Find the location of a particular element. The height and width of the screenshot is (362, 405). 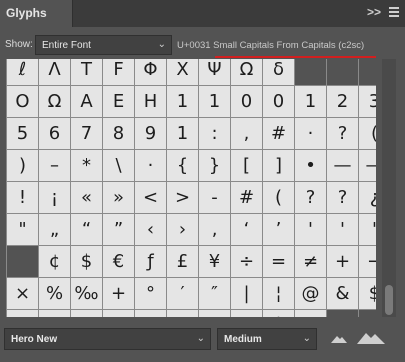

glyph-cell: ¿ is located at coordinates (367, 197).